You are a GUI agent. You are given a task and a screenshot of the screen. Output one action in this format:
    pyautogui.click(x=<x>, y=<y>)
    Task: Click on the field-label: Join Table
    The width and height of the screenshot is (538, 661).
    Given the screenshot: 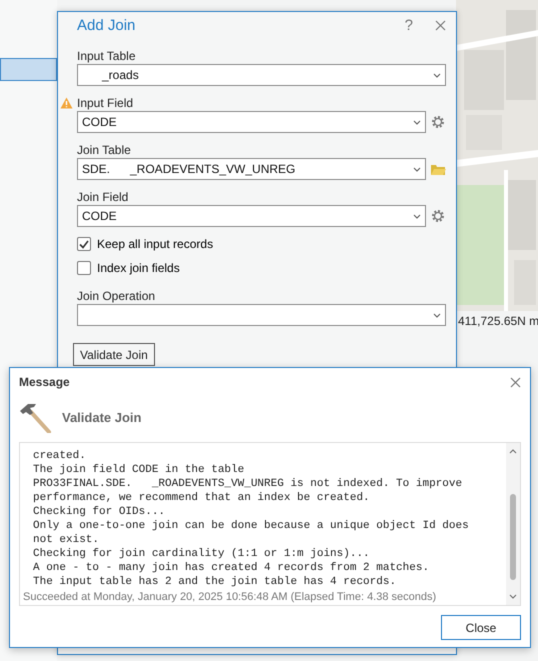 What is the action you would take?
    pyautogui.click(x=104, y=150)
    